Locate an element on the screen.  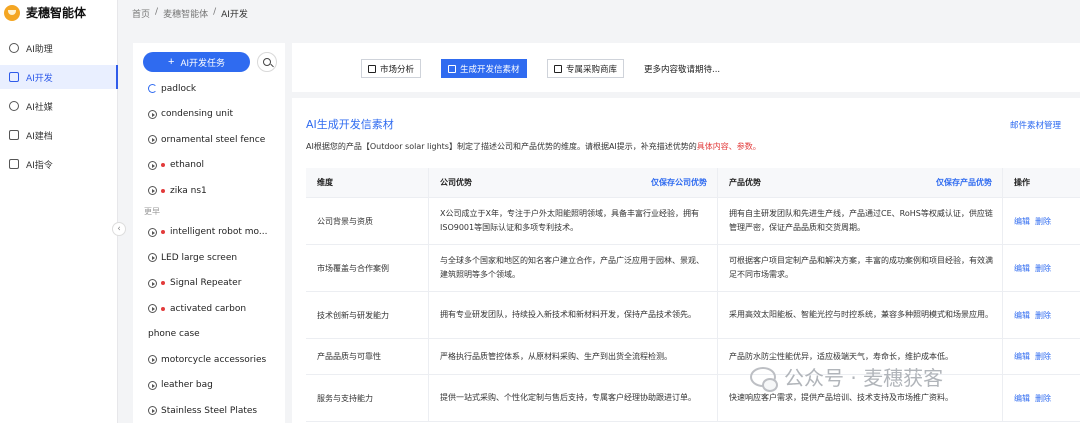
tab-buyer-library: 专属采购商库 is located at coordinates (586, 68).